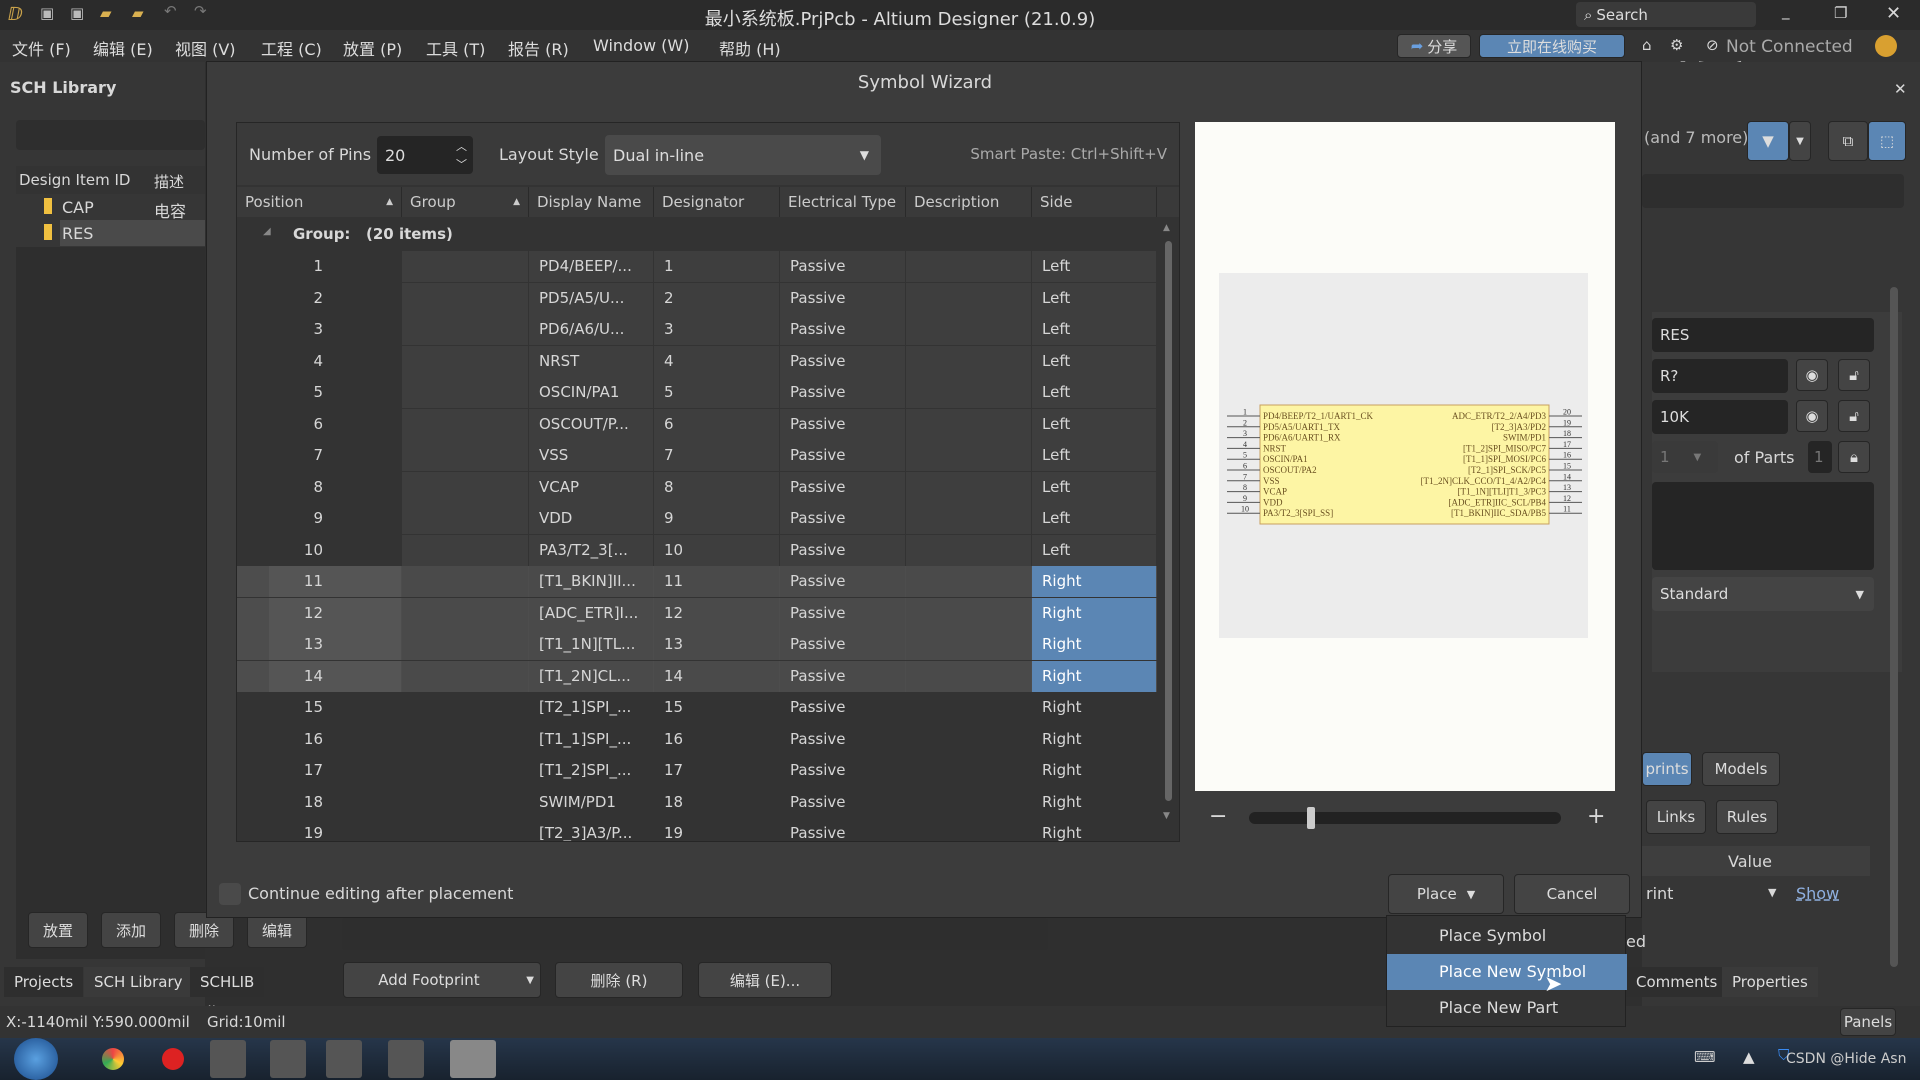  What do you see at coordinates (288, 1059) in the screenshot?
I see `altium-taskbar-icon` at bounding box center [288, 1059].